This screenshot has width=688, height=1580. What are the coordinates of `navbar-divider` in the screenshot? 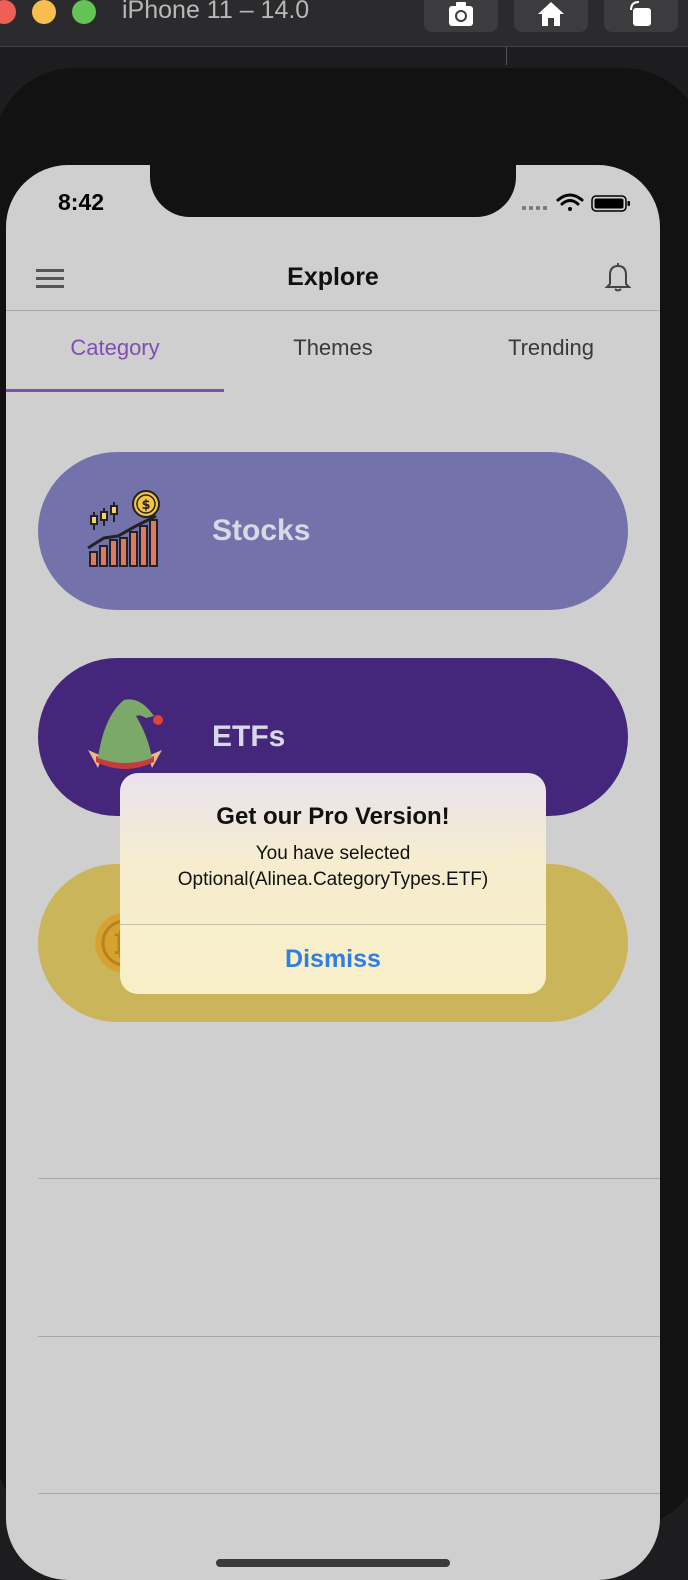 It's located at (333, 310).